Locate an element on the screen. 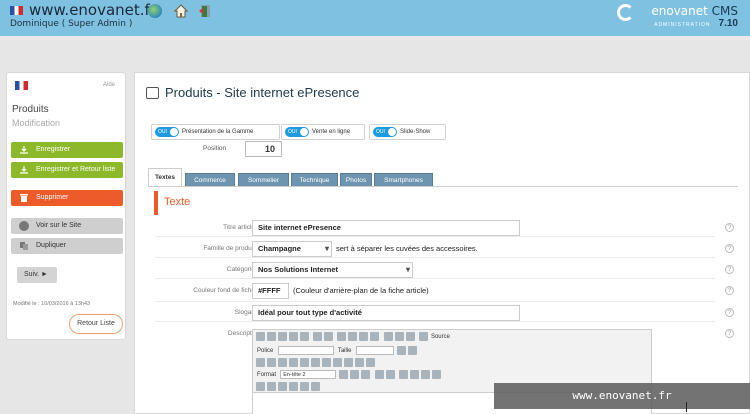  save-and-return-button: Enregistrer et Retour liste is located at coordinates (67, 170).